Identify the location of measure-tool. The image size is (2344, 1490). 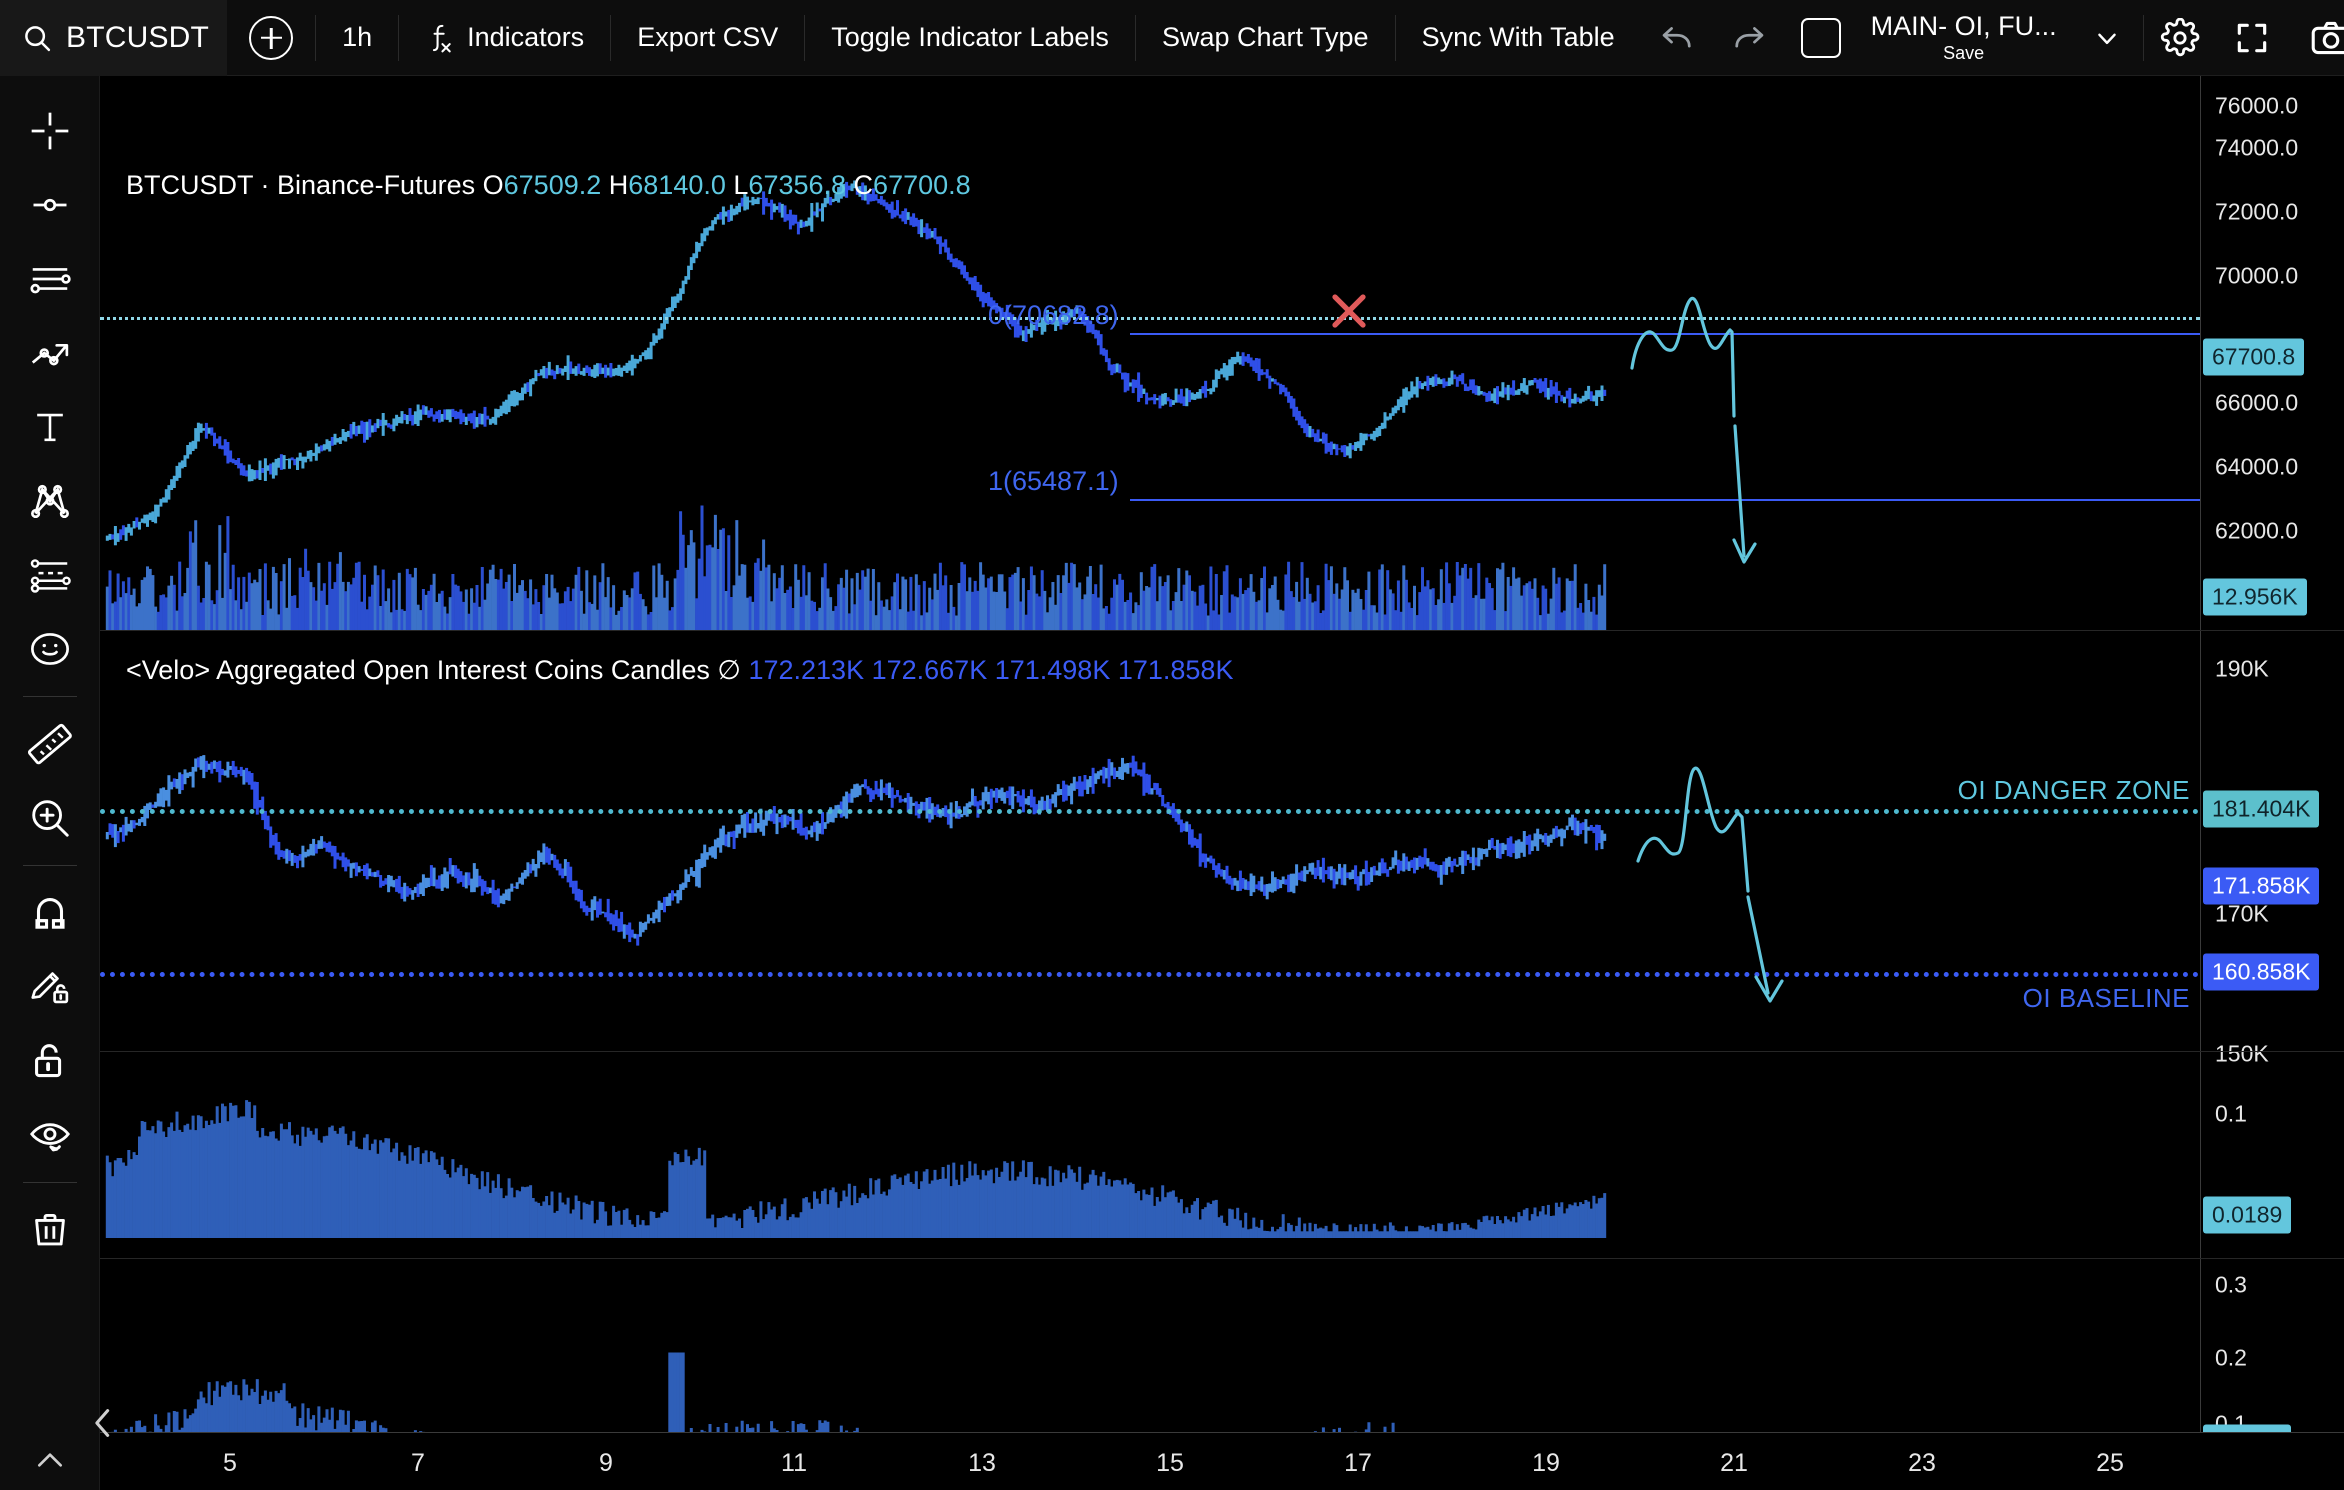
(50, 744).